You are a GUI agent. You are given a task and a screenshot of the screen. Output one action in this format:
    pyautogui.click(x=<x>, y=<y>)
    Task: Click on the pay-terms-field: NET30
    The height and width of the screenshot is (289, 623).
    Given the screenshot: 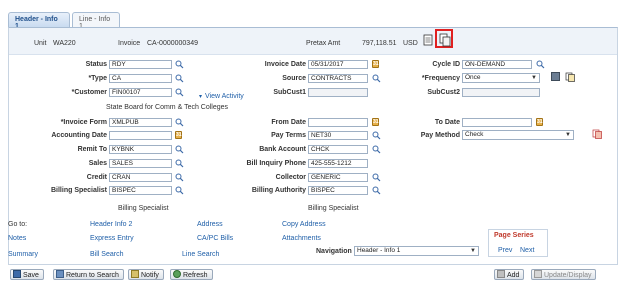 What is the action you would take?
    pyautogui.click(x=338, y=135)
    